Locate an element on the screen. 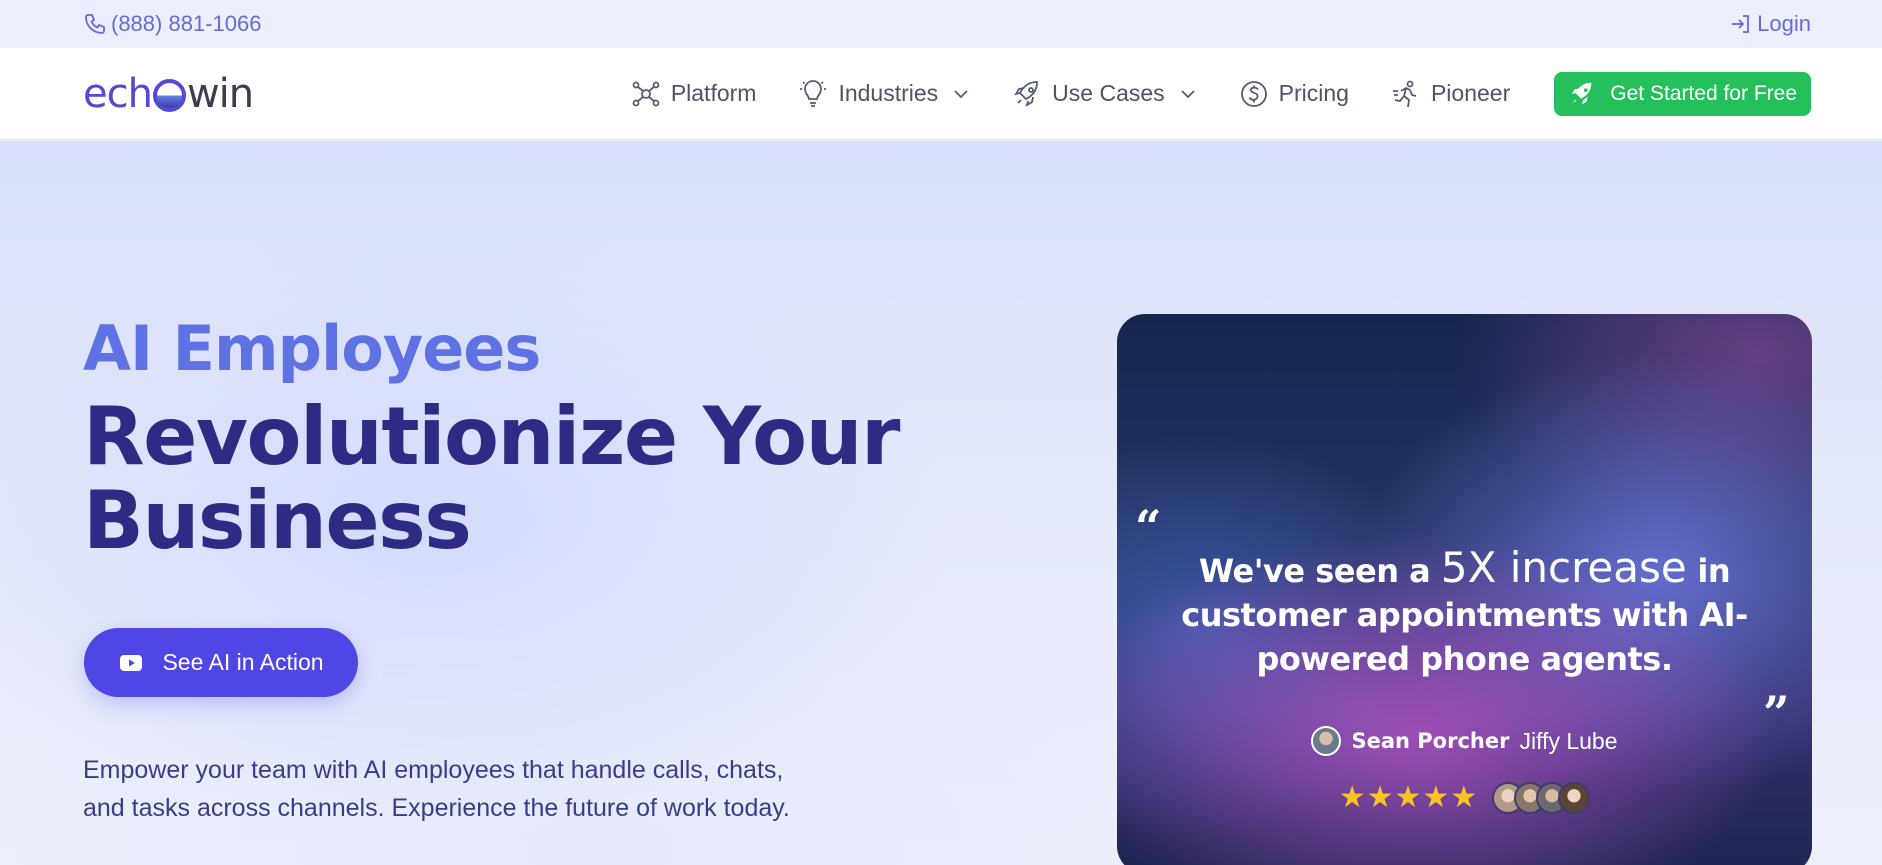 The image size is (1882, 865). headline-line-2: Business is located at coordinates (277, 520).